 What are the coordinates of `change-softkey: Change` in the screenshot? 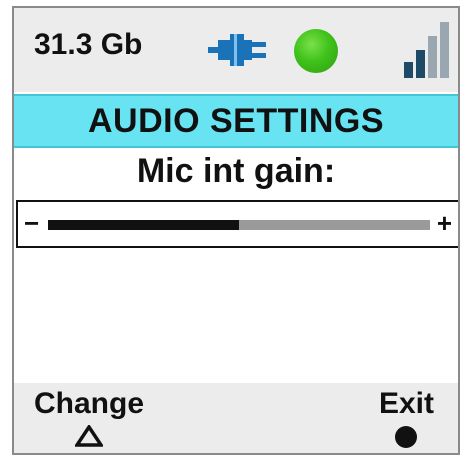 It's located at (89, 417).